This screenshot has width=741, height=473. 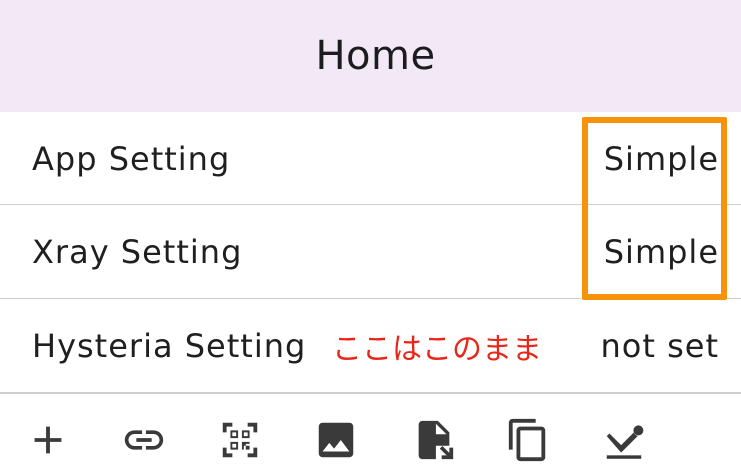 What do you see at coordinates (169, 345) in the screenshot?
I see `setting-label: Hysteria Setting` at bounding box center [169, 345].